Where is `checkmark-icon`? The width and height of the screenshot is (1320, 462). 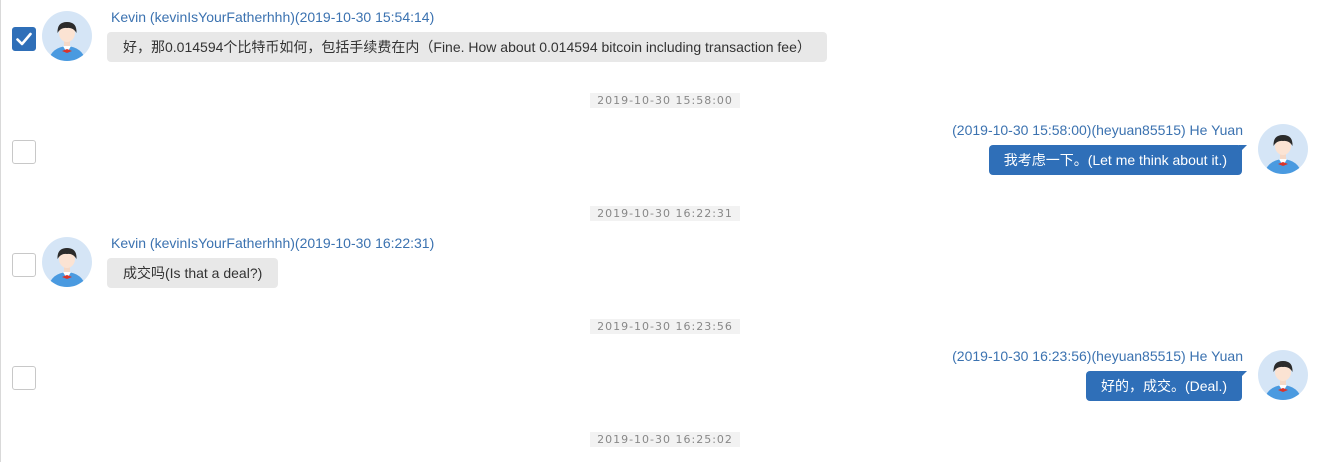
checkmark-icon is located at coordinates (24, 39).